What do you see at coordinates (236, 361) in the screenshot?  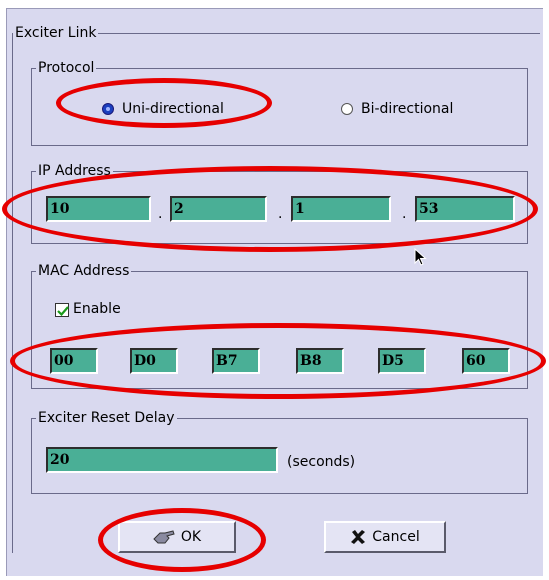 I see `mac-byte-3-input: B7` at bounding box center [236, 361].